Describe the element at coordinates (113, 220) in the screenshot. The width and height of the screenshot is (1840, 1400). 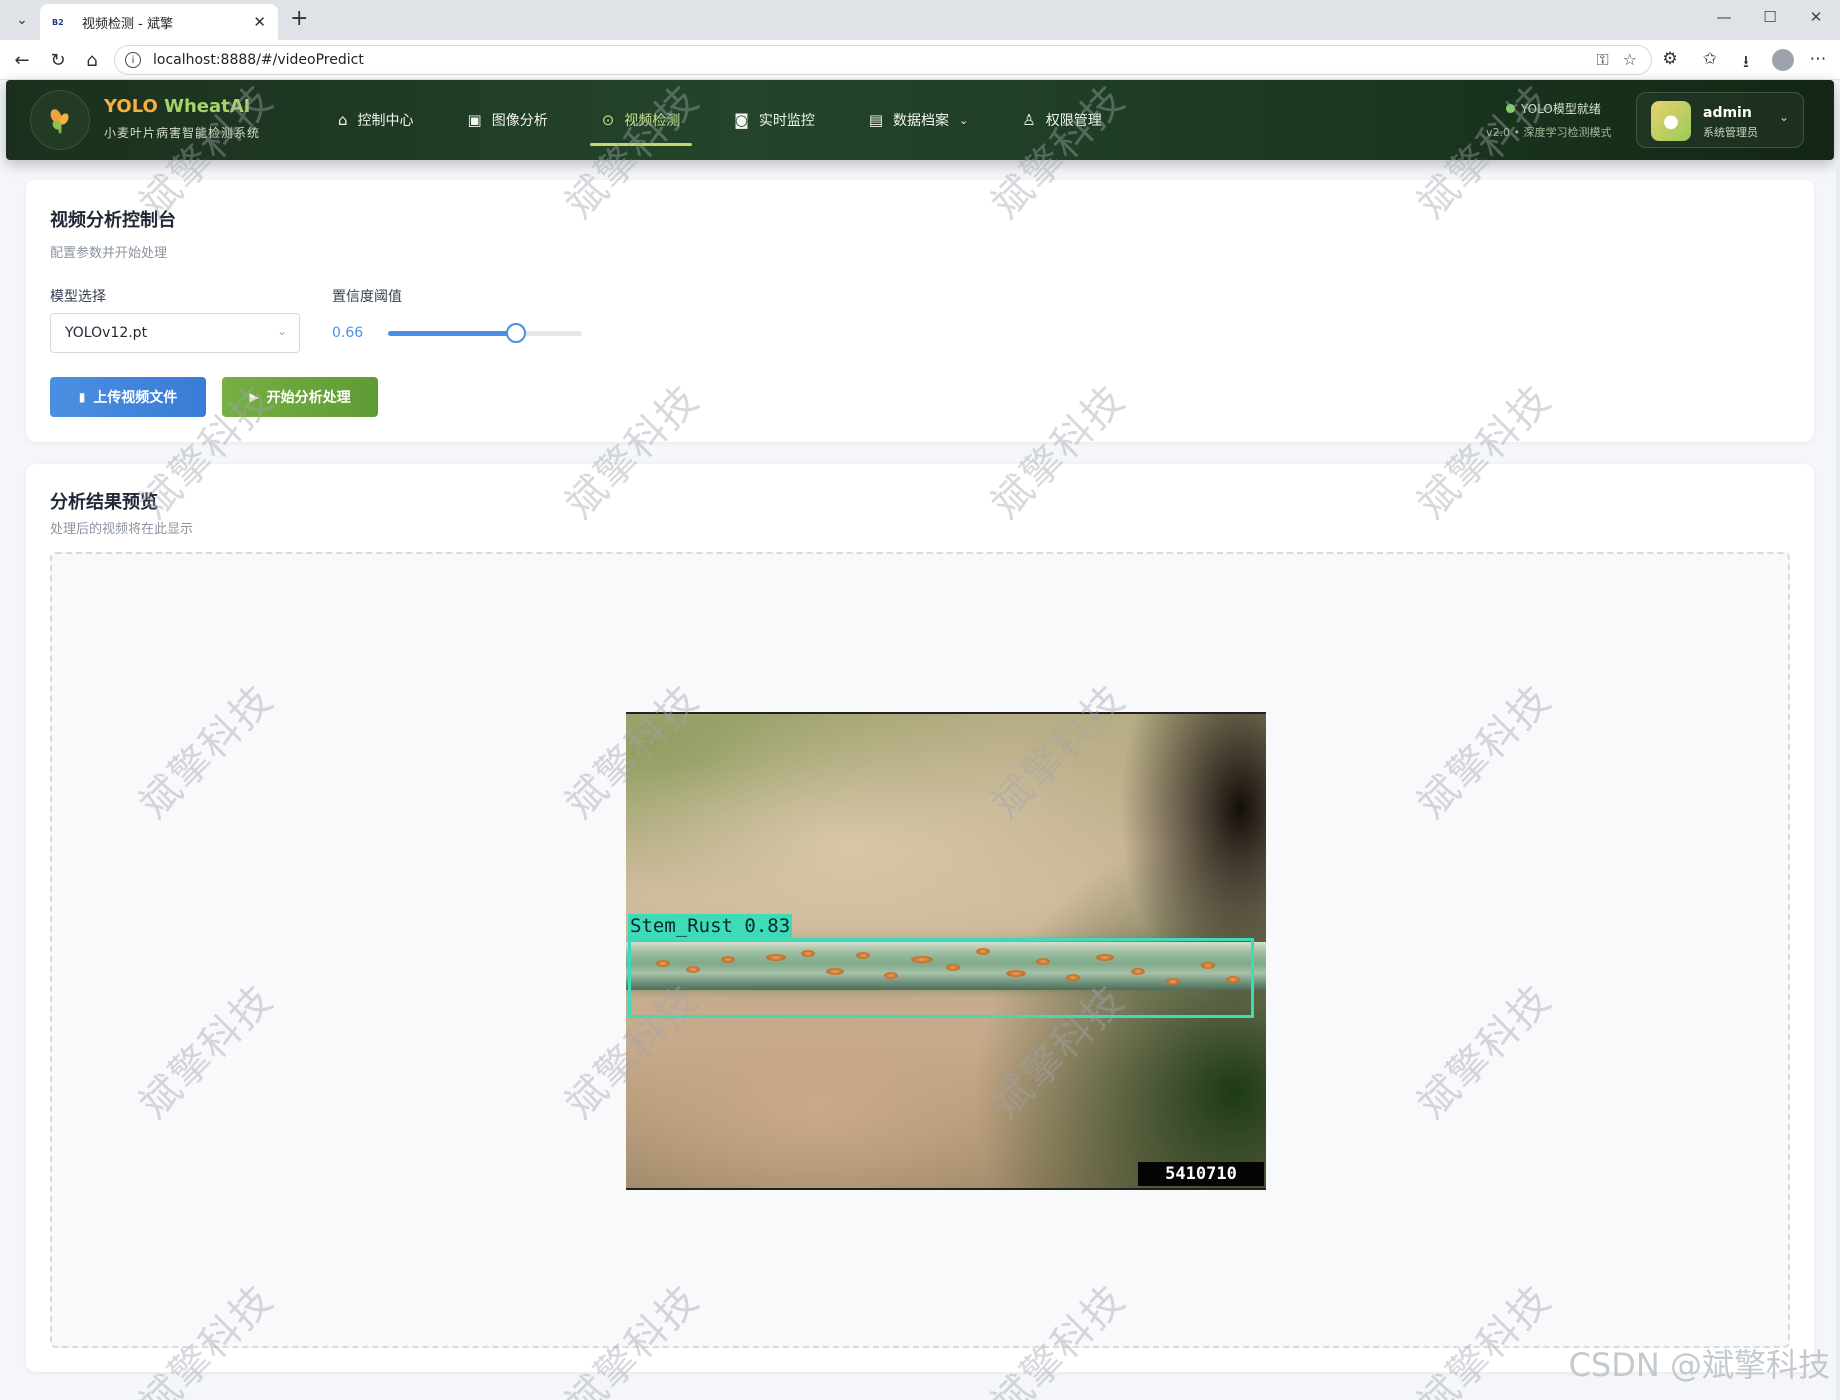
I see `control-panel-title: 视频分析控制台` at that location.